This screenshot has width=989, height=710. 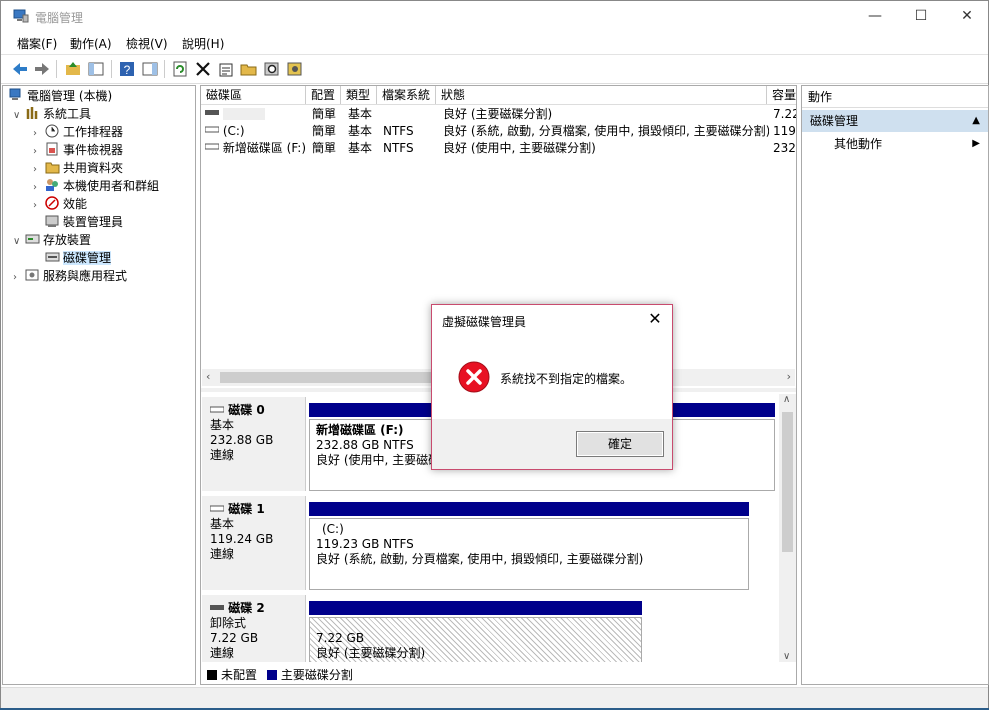 I want to click on title-bar: 電腦管理 — ☐ ✕, so click(x=494, y=16).